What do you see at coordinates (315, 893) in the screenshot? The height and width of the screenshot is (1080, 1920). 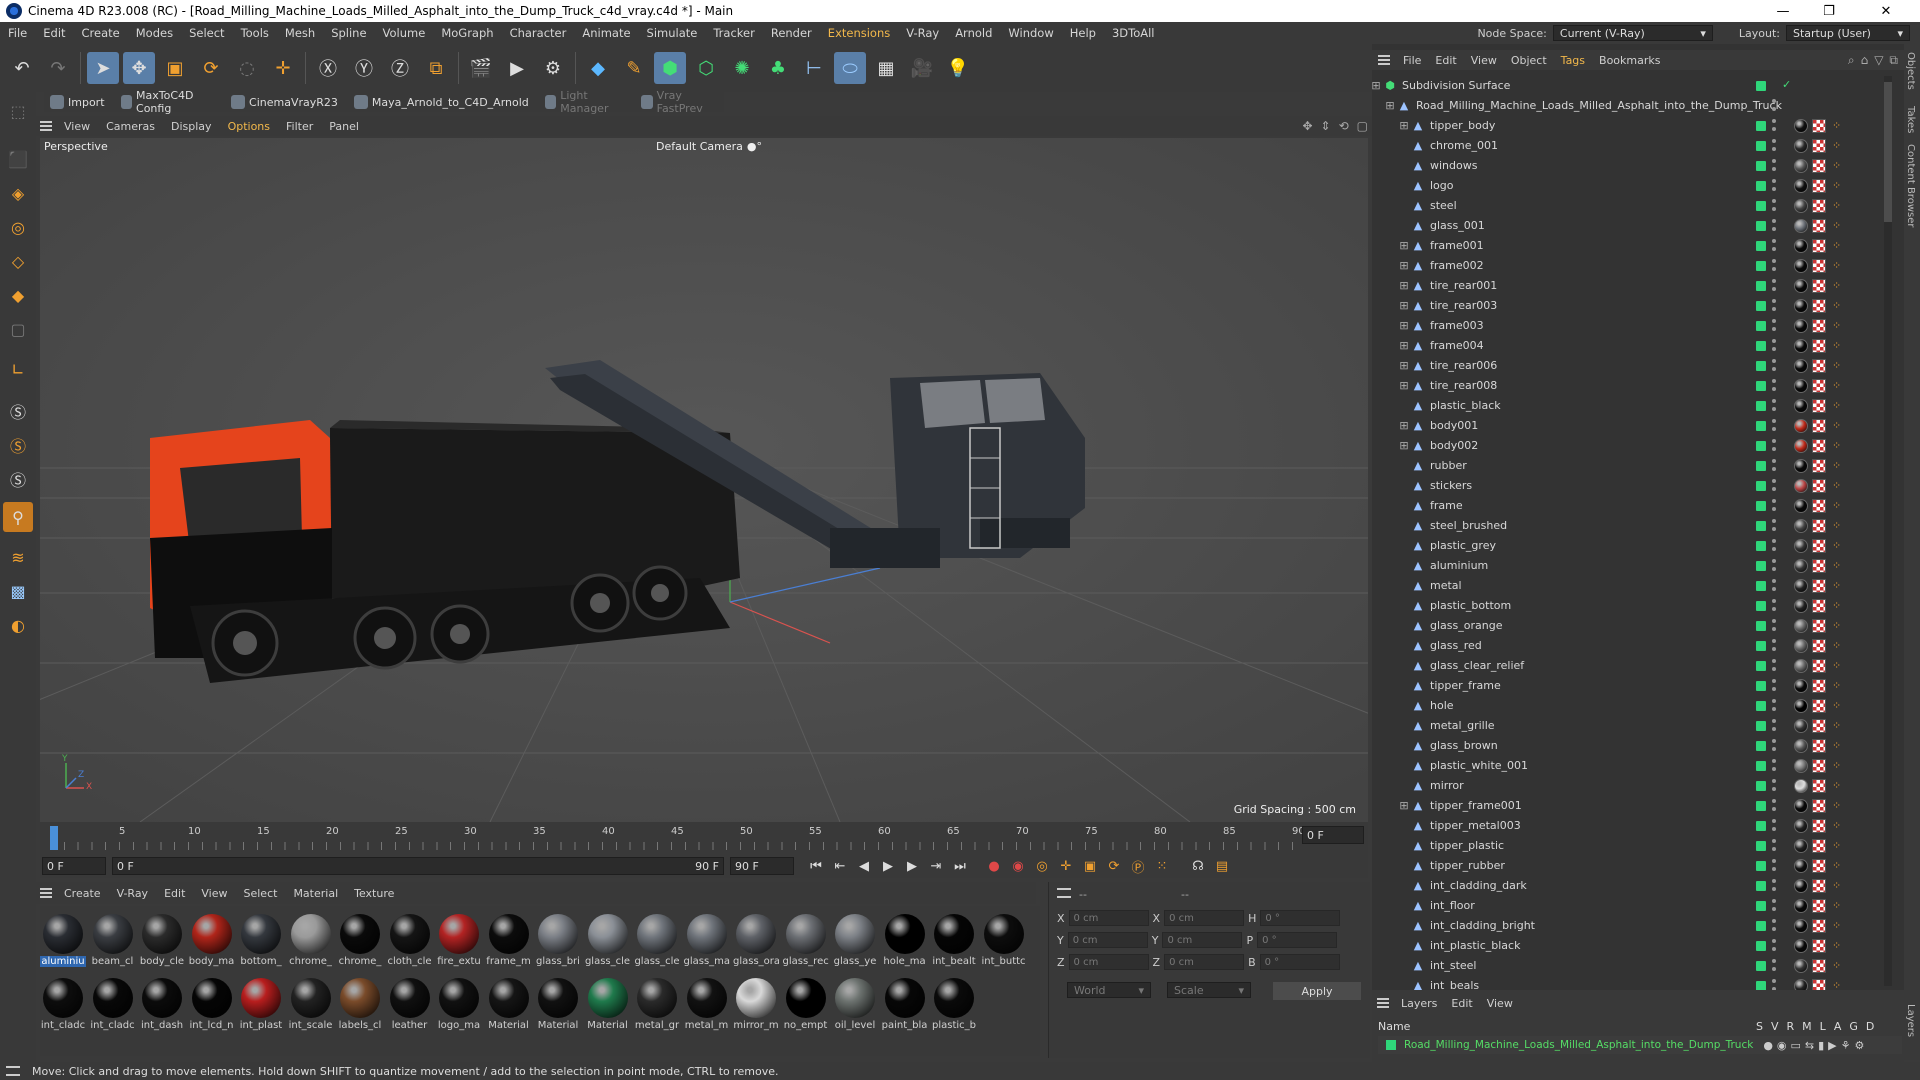 I see `material-menu-material: Material` at bounding box center [315, 893].